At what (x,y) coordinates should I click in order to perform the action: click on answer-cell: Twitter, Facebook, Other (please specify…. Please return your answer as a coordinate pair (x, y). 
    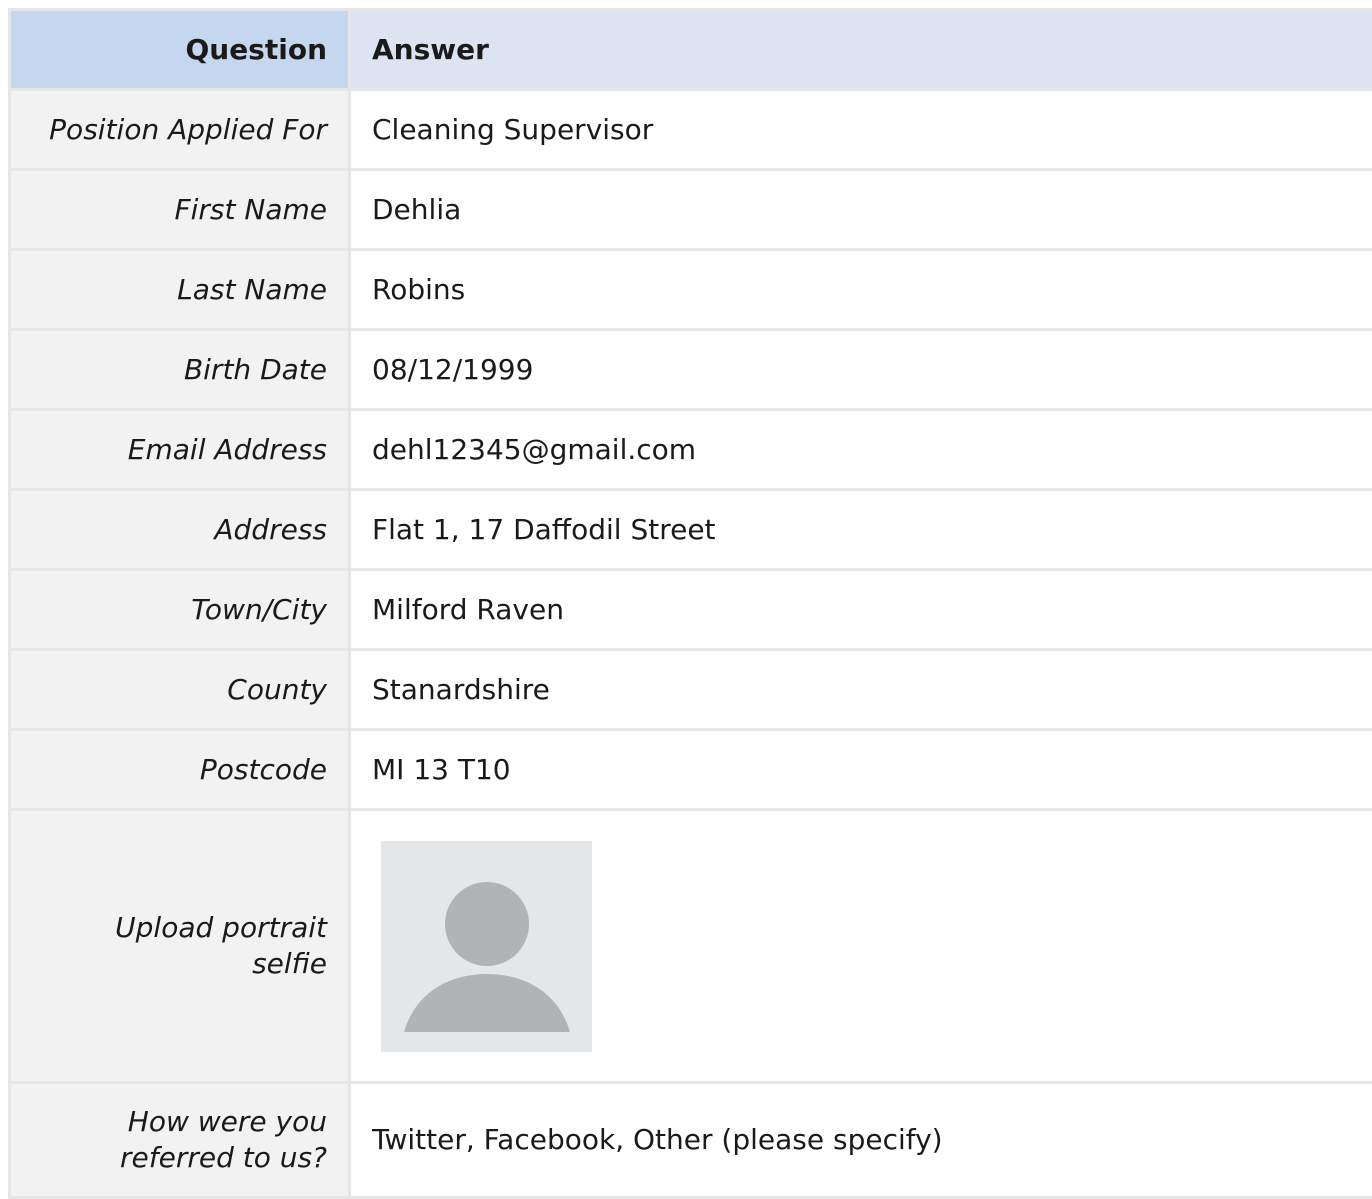
    Looking at the image, I should click on (861, 1140).